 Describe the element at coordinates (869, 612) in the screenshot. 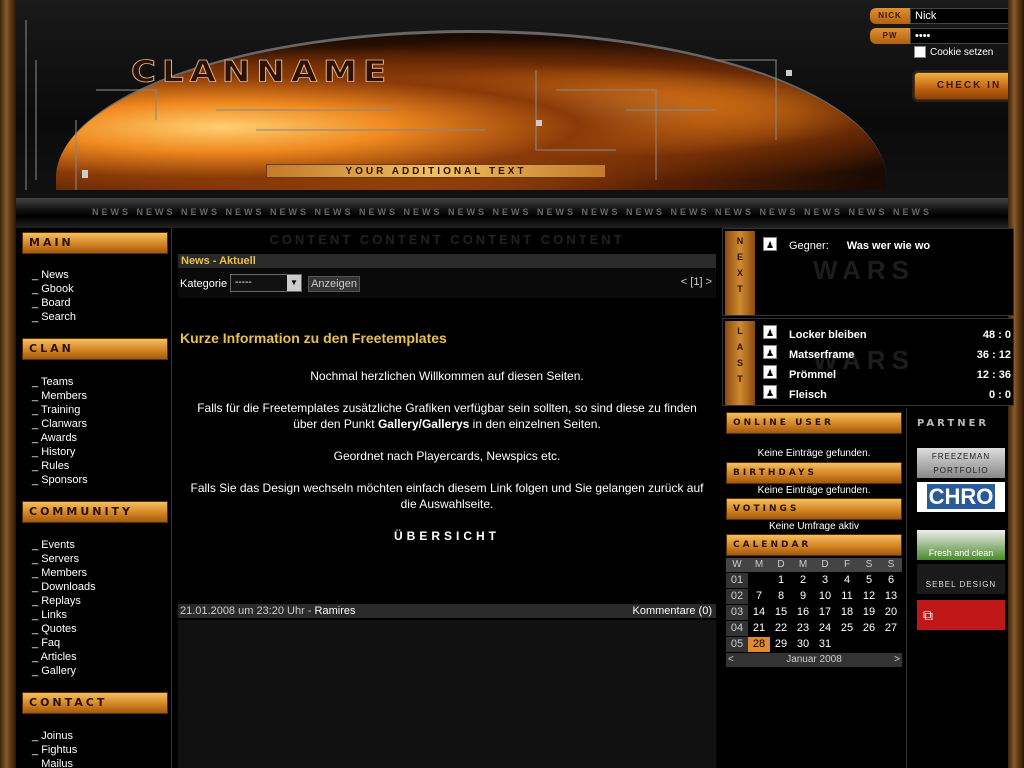

I see `calendar-day: 19` at that location.